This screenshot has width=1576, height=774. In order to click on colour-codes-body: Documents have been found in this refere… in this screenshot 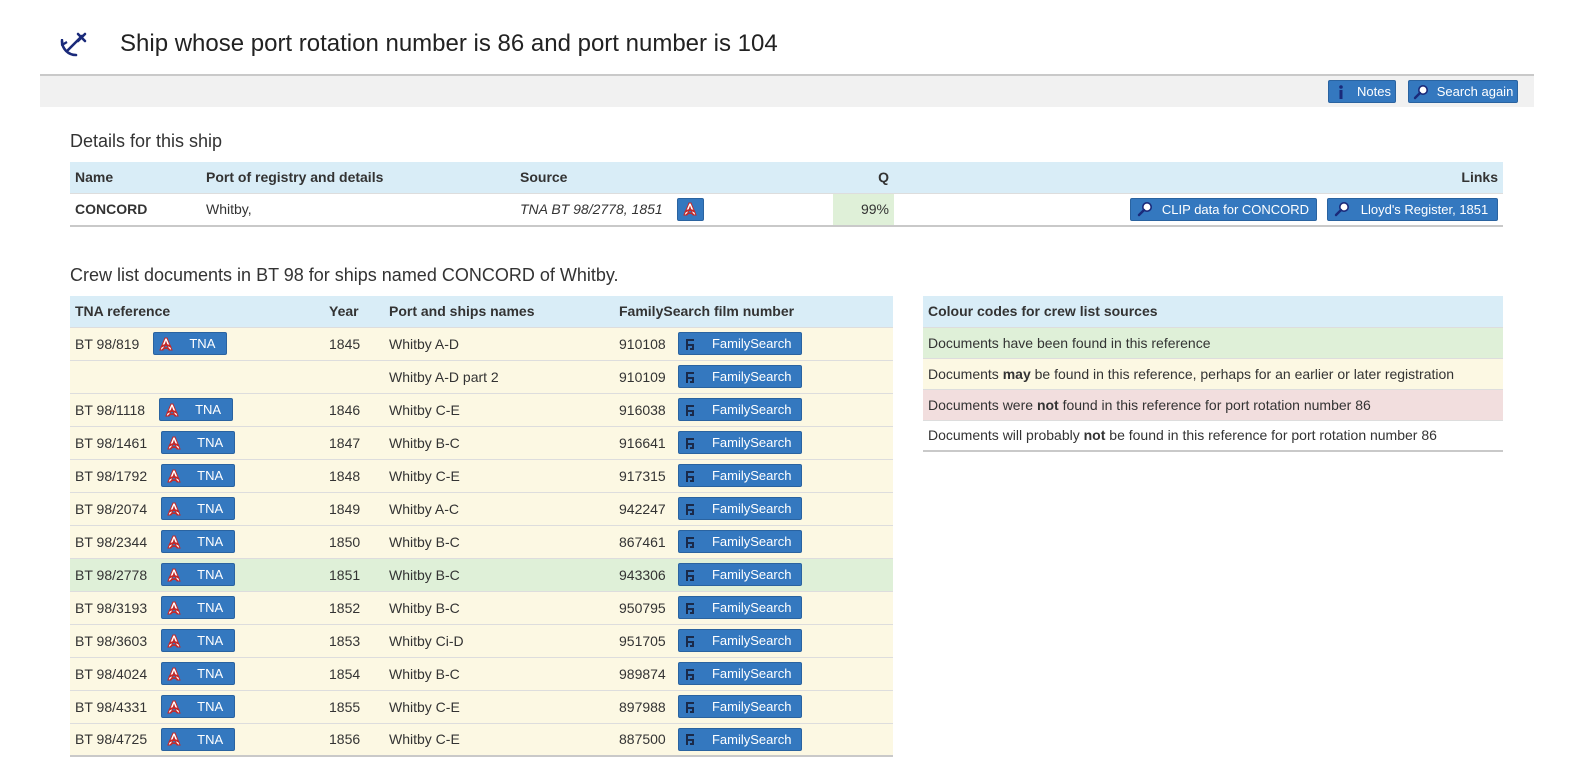, I will do `click(1213, 388)`.